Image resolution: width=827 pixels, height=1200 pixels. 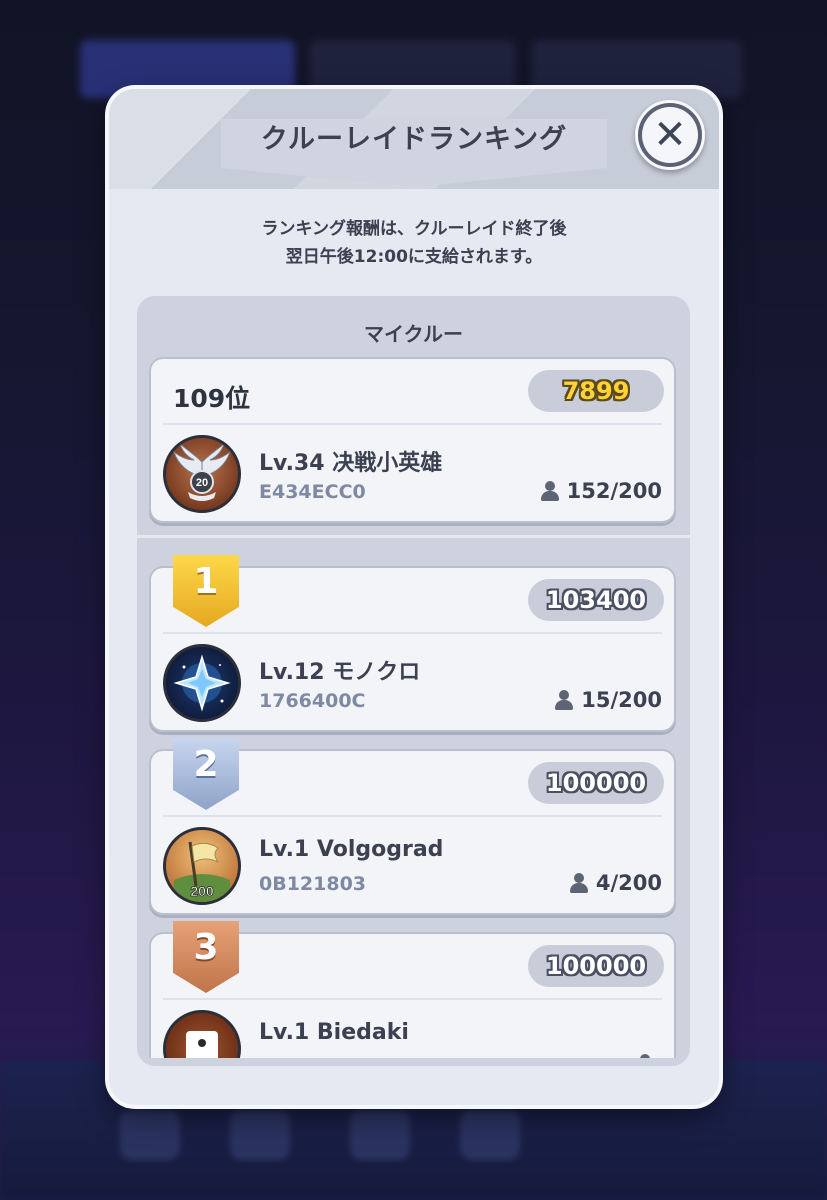 I want to click on my-crew-members: 152/200, so click(x=601, y=491).